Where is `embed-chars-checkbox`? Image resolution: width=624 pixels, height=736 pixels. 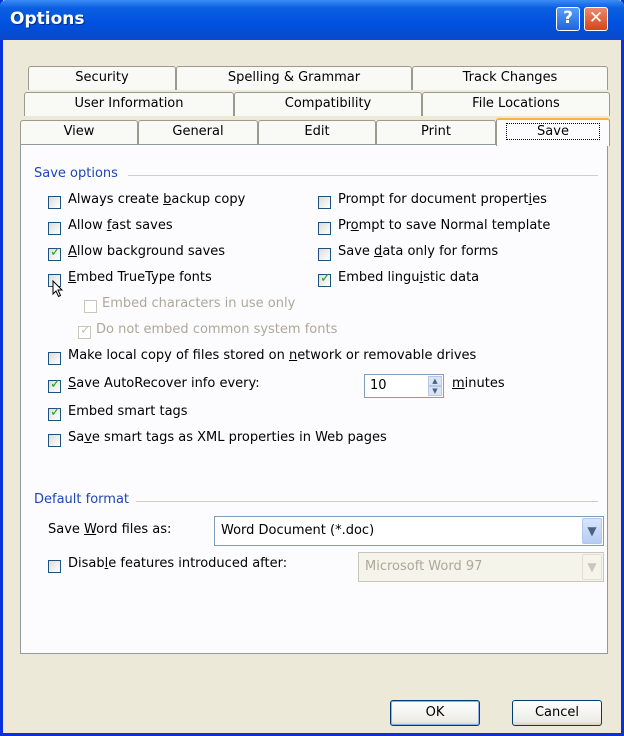
embed-chars-checkbox is located at coordinates (90, 306).